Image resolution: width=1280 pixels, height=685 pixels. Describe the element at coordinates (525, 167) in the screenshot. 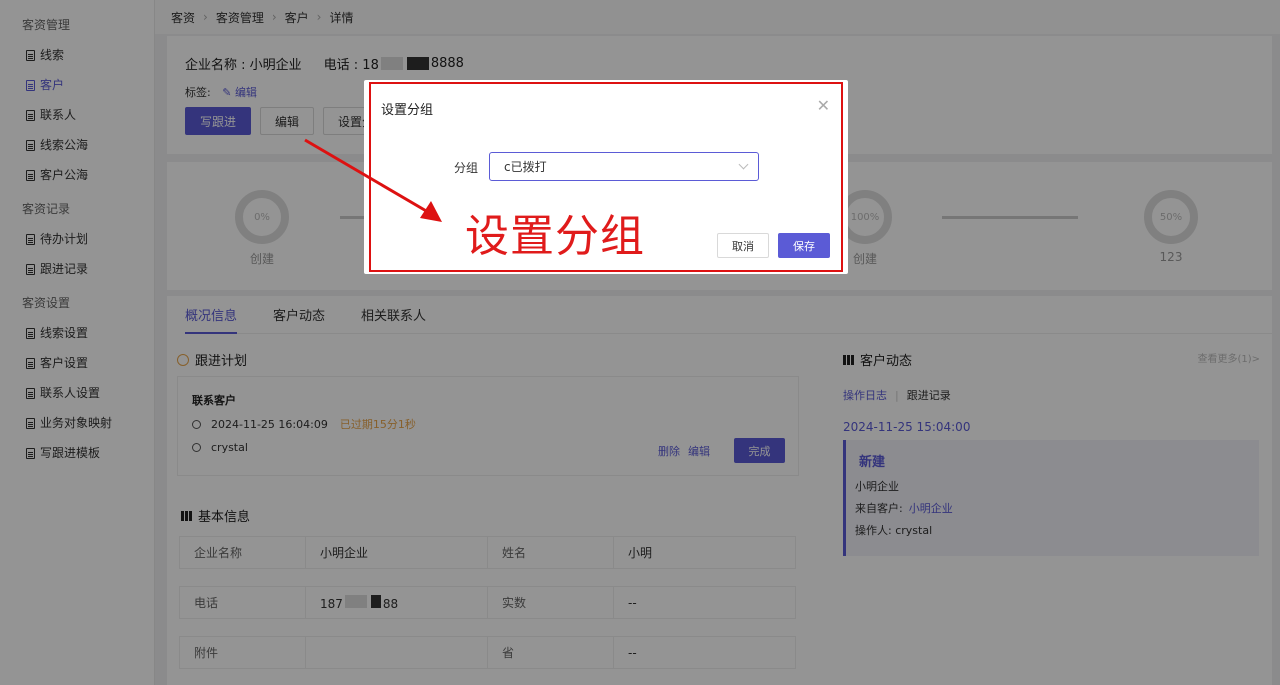

I see `group-select-value: c已拨打` at that location.